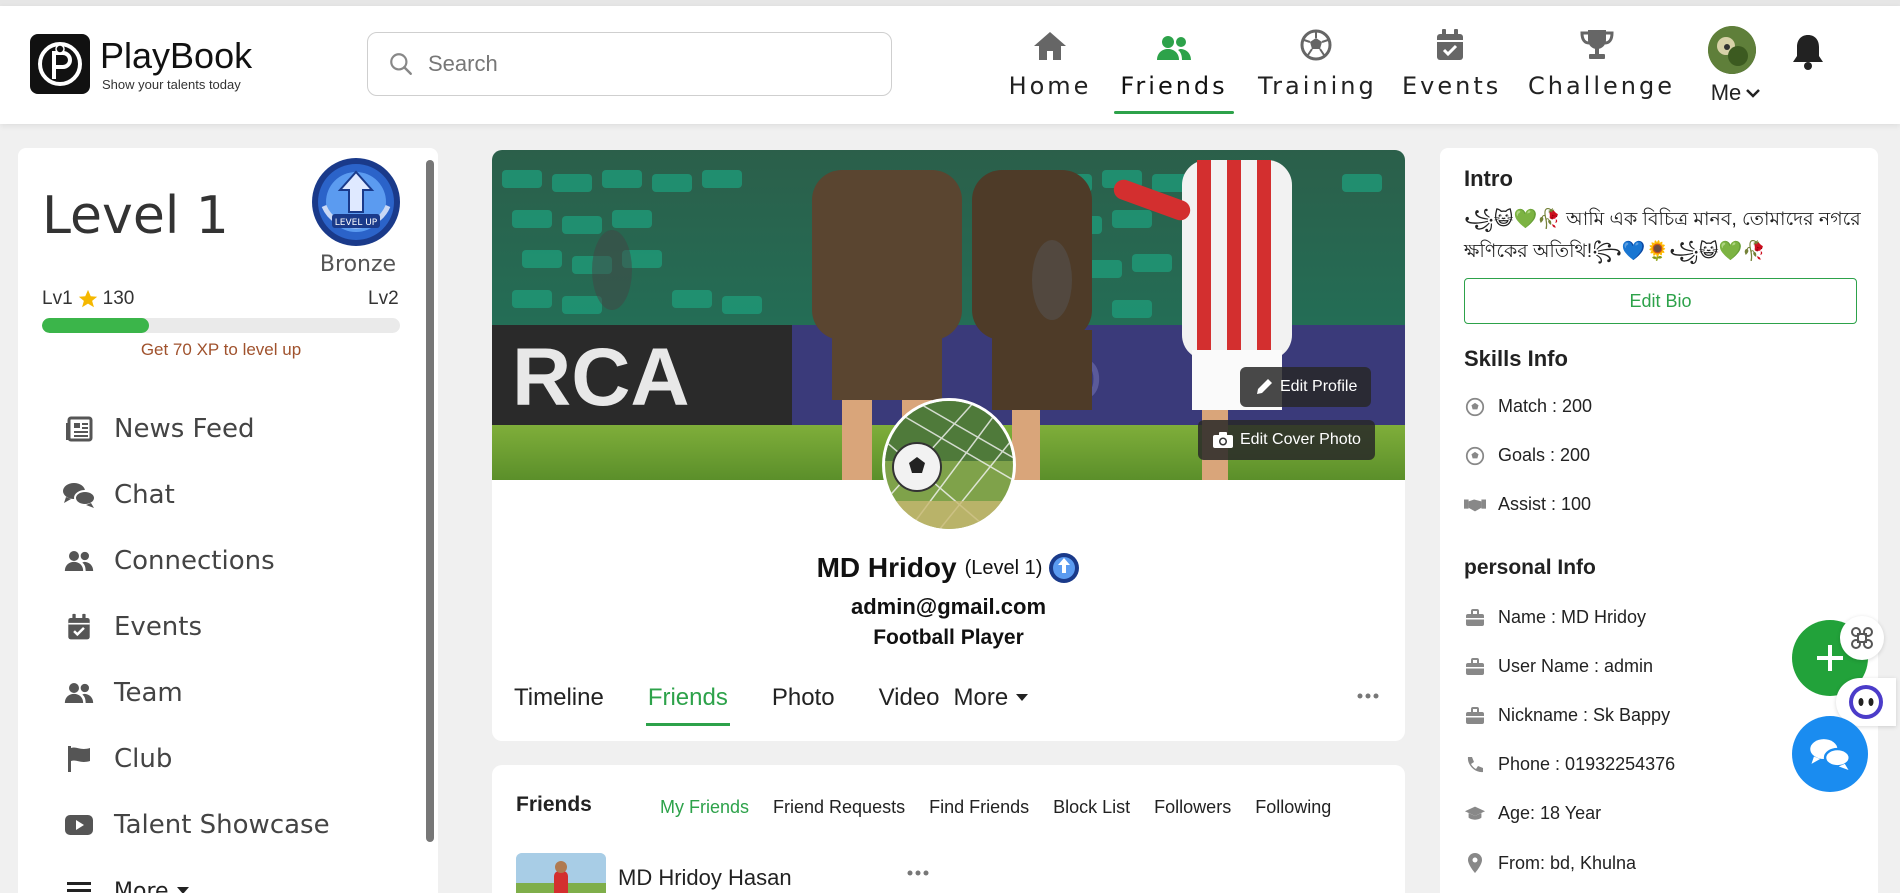  What do you see at coordinates (79, 429) in the screenshot?
I see `newspaper-icon` at bounding box center [79, 429].